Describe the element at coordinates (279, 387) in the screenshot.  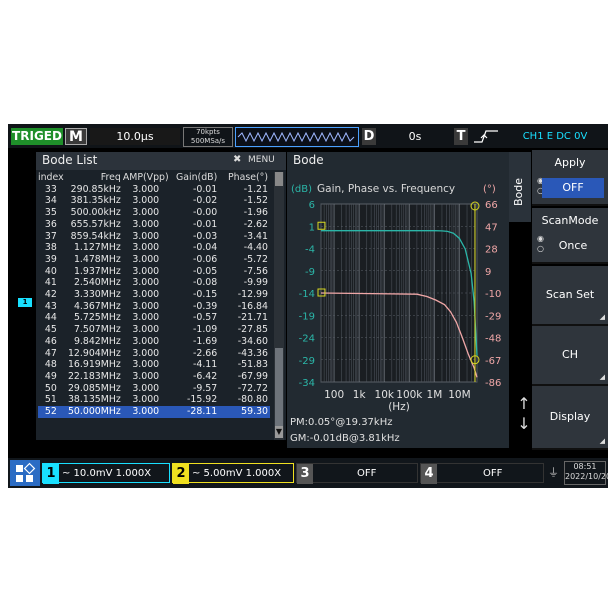
I see `scroll-thumb` at that location.